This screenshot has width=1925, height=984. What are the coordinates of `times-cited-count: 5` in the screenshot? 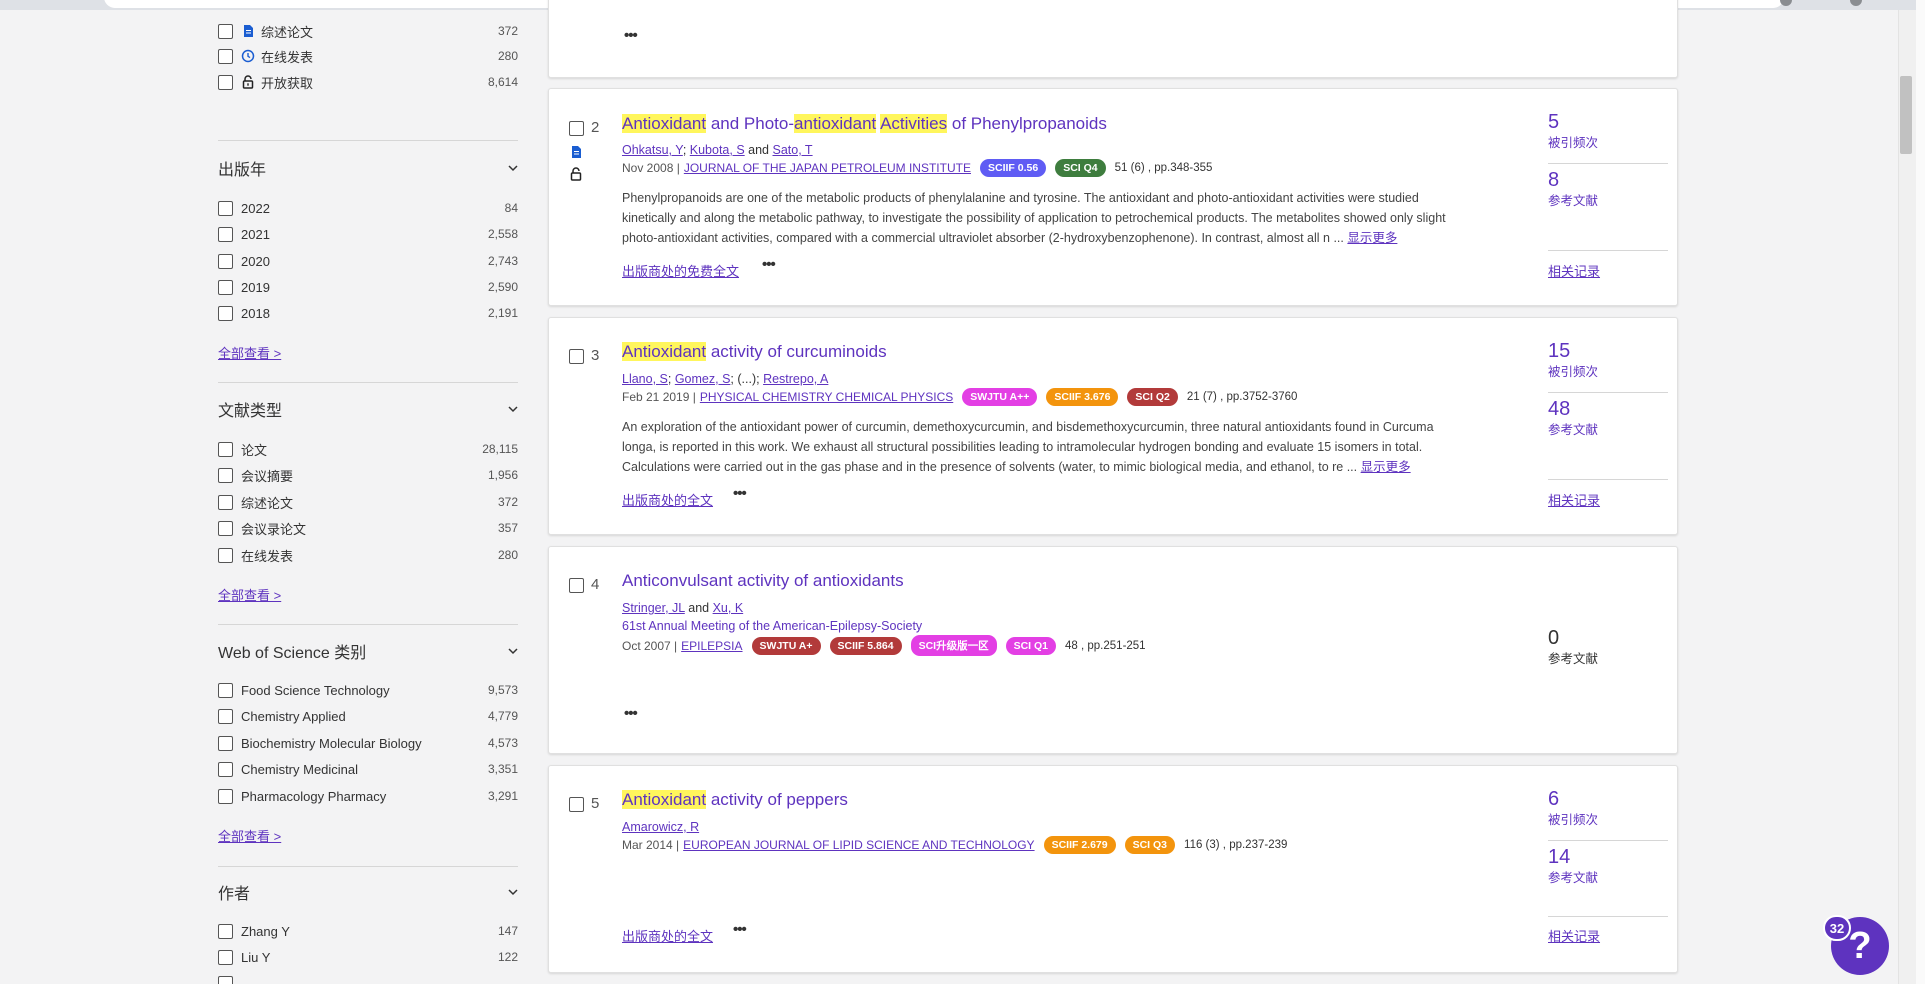 It's located at (1608, 122).